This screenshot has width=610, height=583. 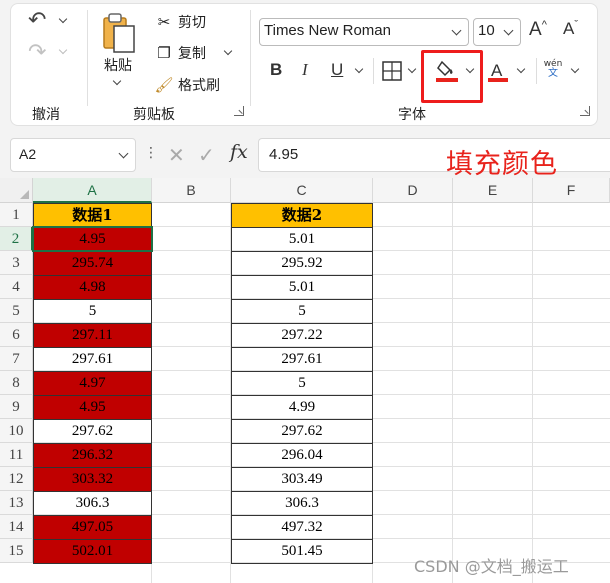 What do you see at coordinates (164, 85) in the screenshot?
I see `brush-icon: 🖌` at bounding box center [164, 85].